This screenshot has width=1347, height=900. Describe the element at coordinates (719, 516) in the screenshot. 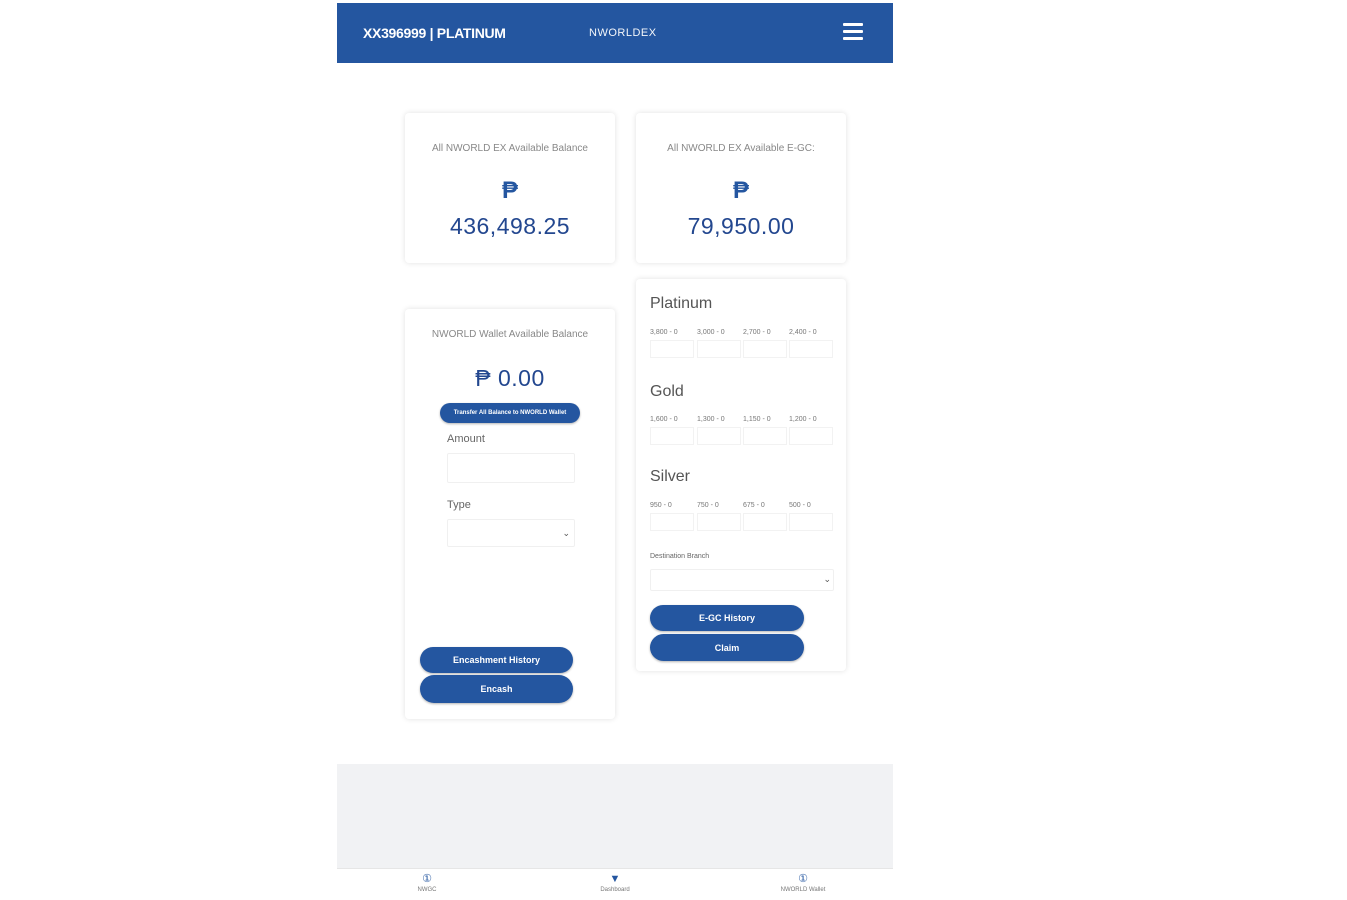

I see `denom-silver-2: 750 - 0` at that location.